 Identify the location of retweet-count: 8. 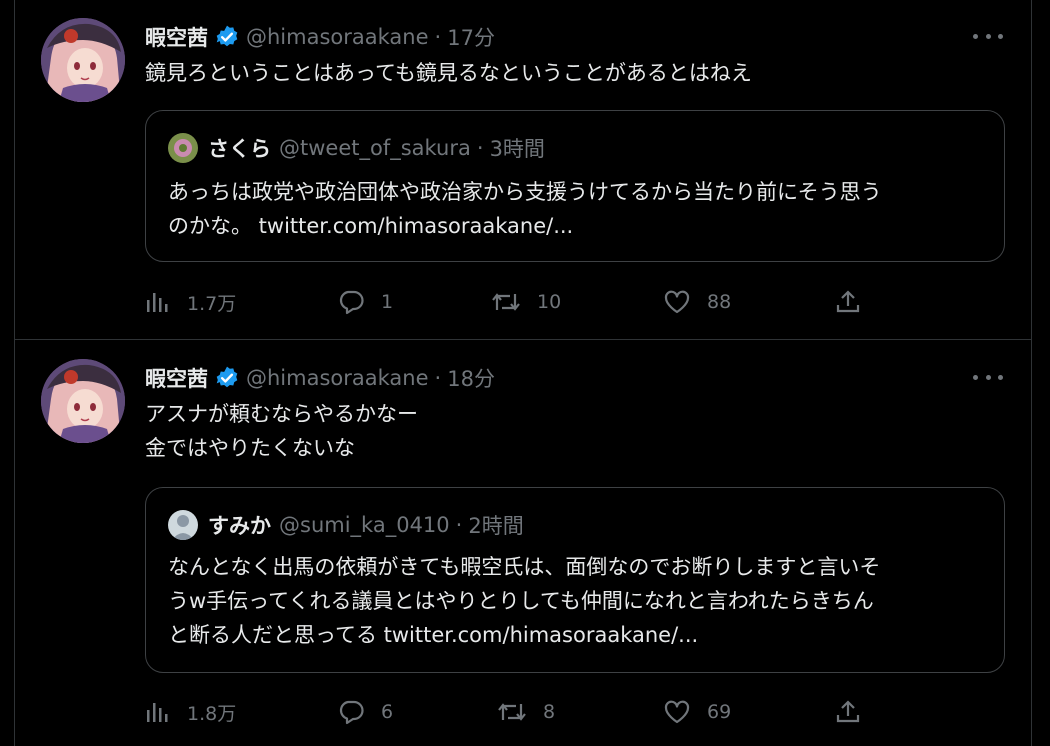
(549, 712).